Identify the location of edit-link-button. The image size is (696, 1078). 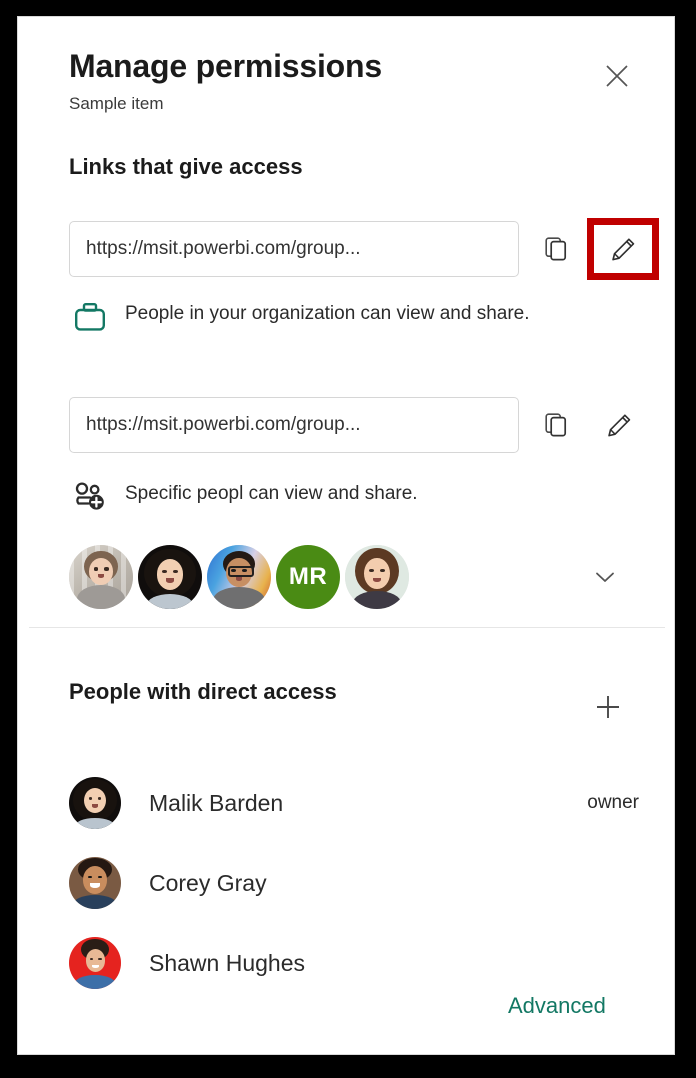
(619, 425).